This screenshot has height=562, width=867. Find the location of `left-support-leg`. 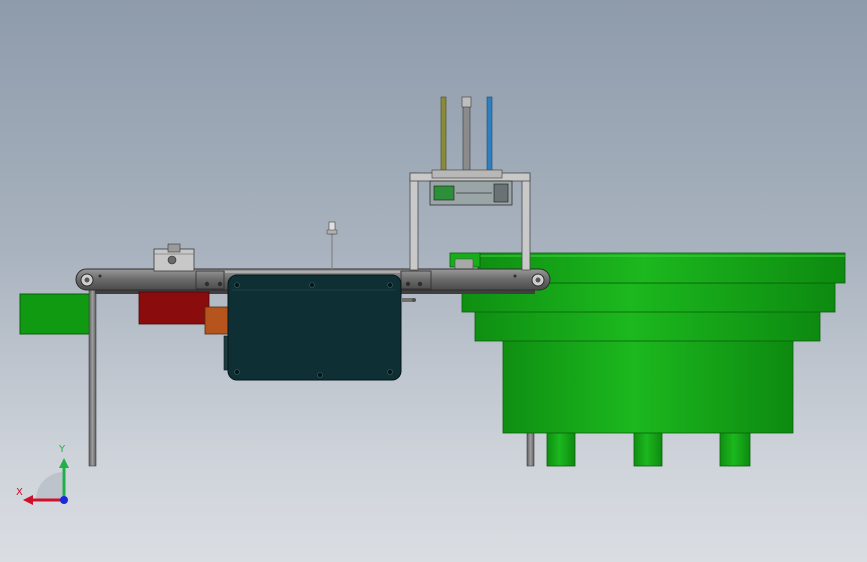

left-support-leg is located at coordinates (92, 377).